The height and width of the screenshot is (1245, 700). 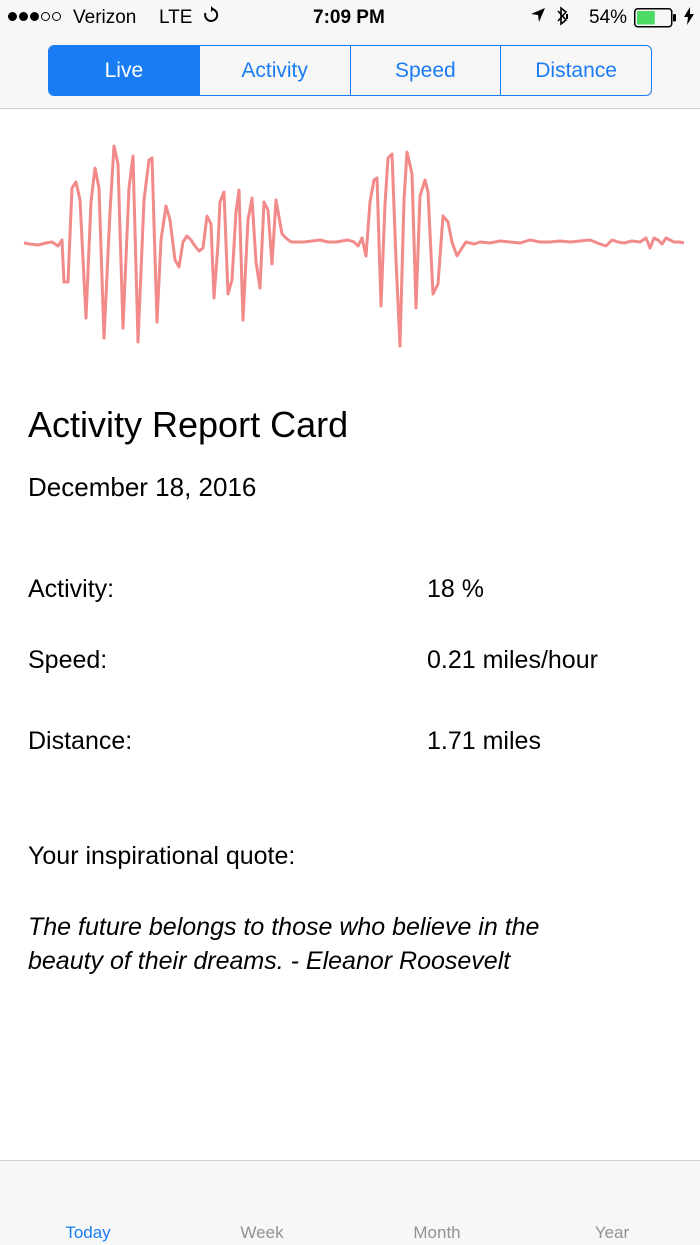 I want to click on charging-bolt-icon, so click(x=689, y=19).